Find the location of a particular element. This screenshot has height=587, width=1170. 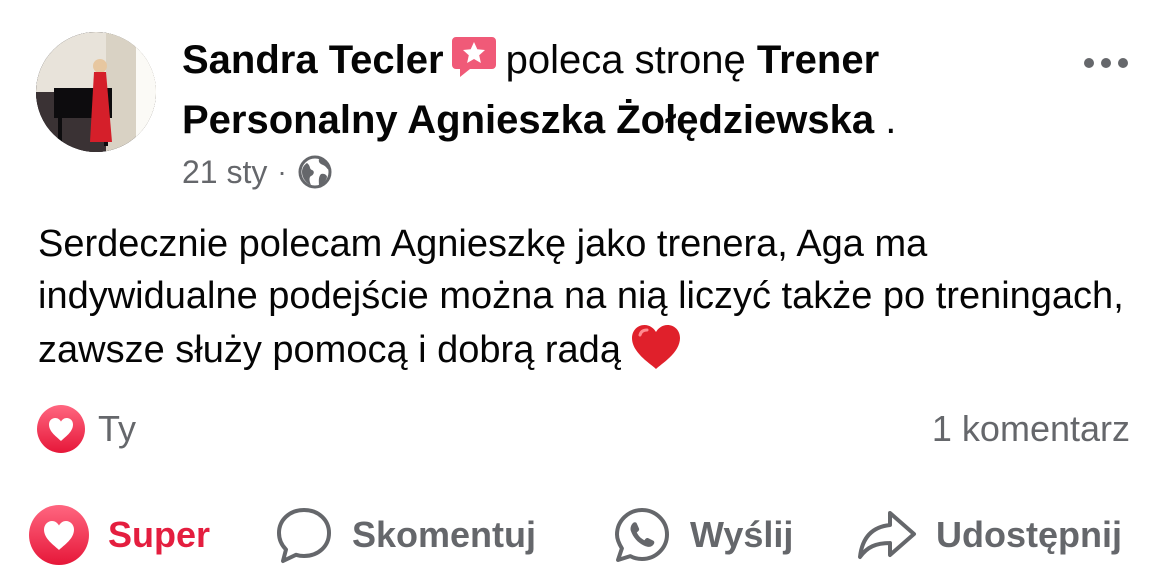

action-bar: Super Skomentuj Wyślij Udostępnij is located at coordinates (585, 535).